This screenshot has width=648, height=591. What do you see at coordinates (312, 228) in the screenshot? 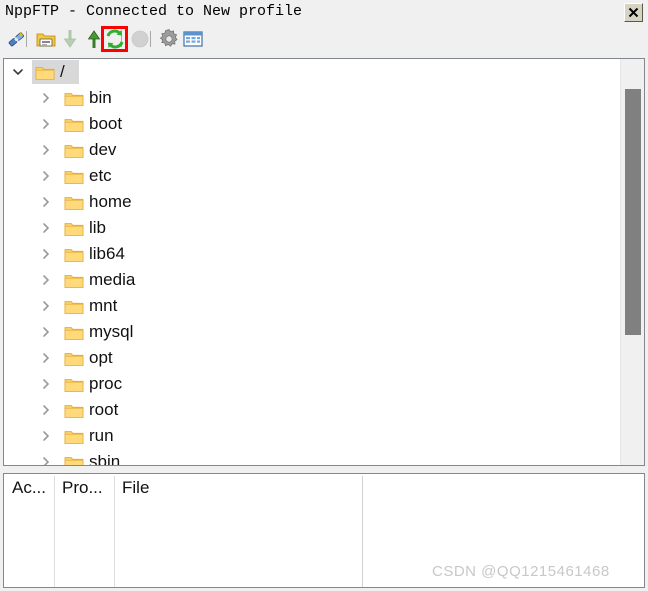
I see `tree-item-lib: lib` at bounding box center [312, 228].